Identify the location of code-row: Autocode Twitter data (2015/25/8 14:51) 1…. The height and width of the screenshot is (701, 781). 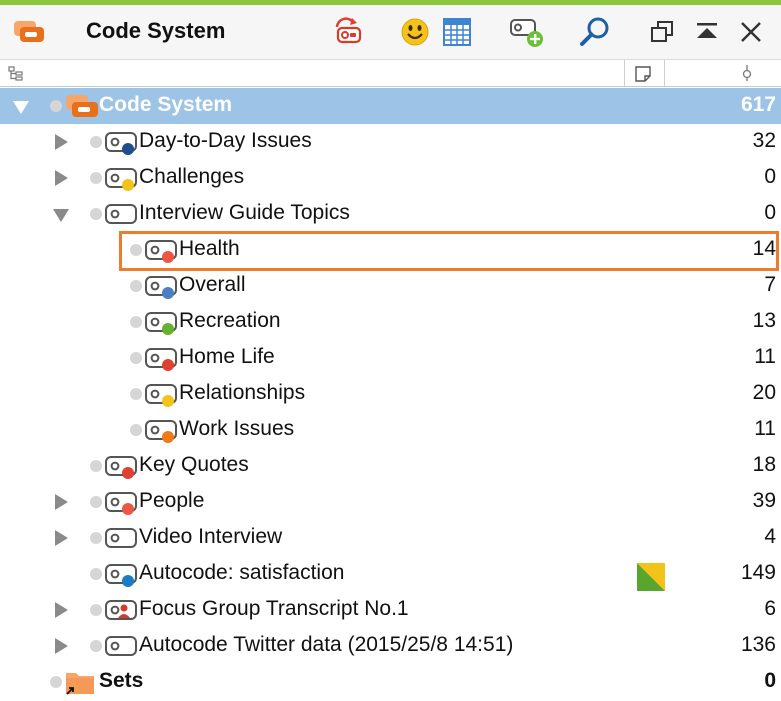
(390, 646).